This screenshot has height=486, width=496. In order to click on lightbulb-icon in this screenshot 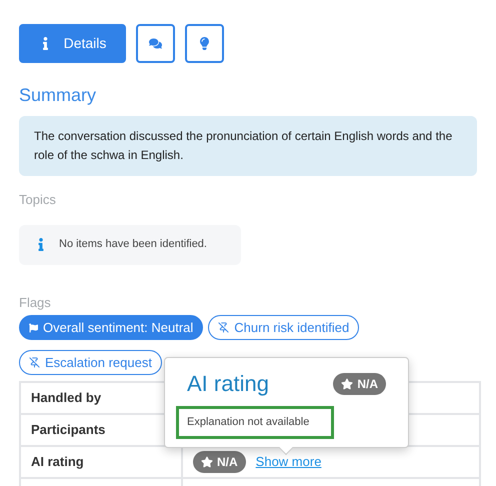, I will do `click(204, 43)`.